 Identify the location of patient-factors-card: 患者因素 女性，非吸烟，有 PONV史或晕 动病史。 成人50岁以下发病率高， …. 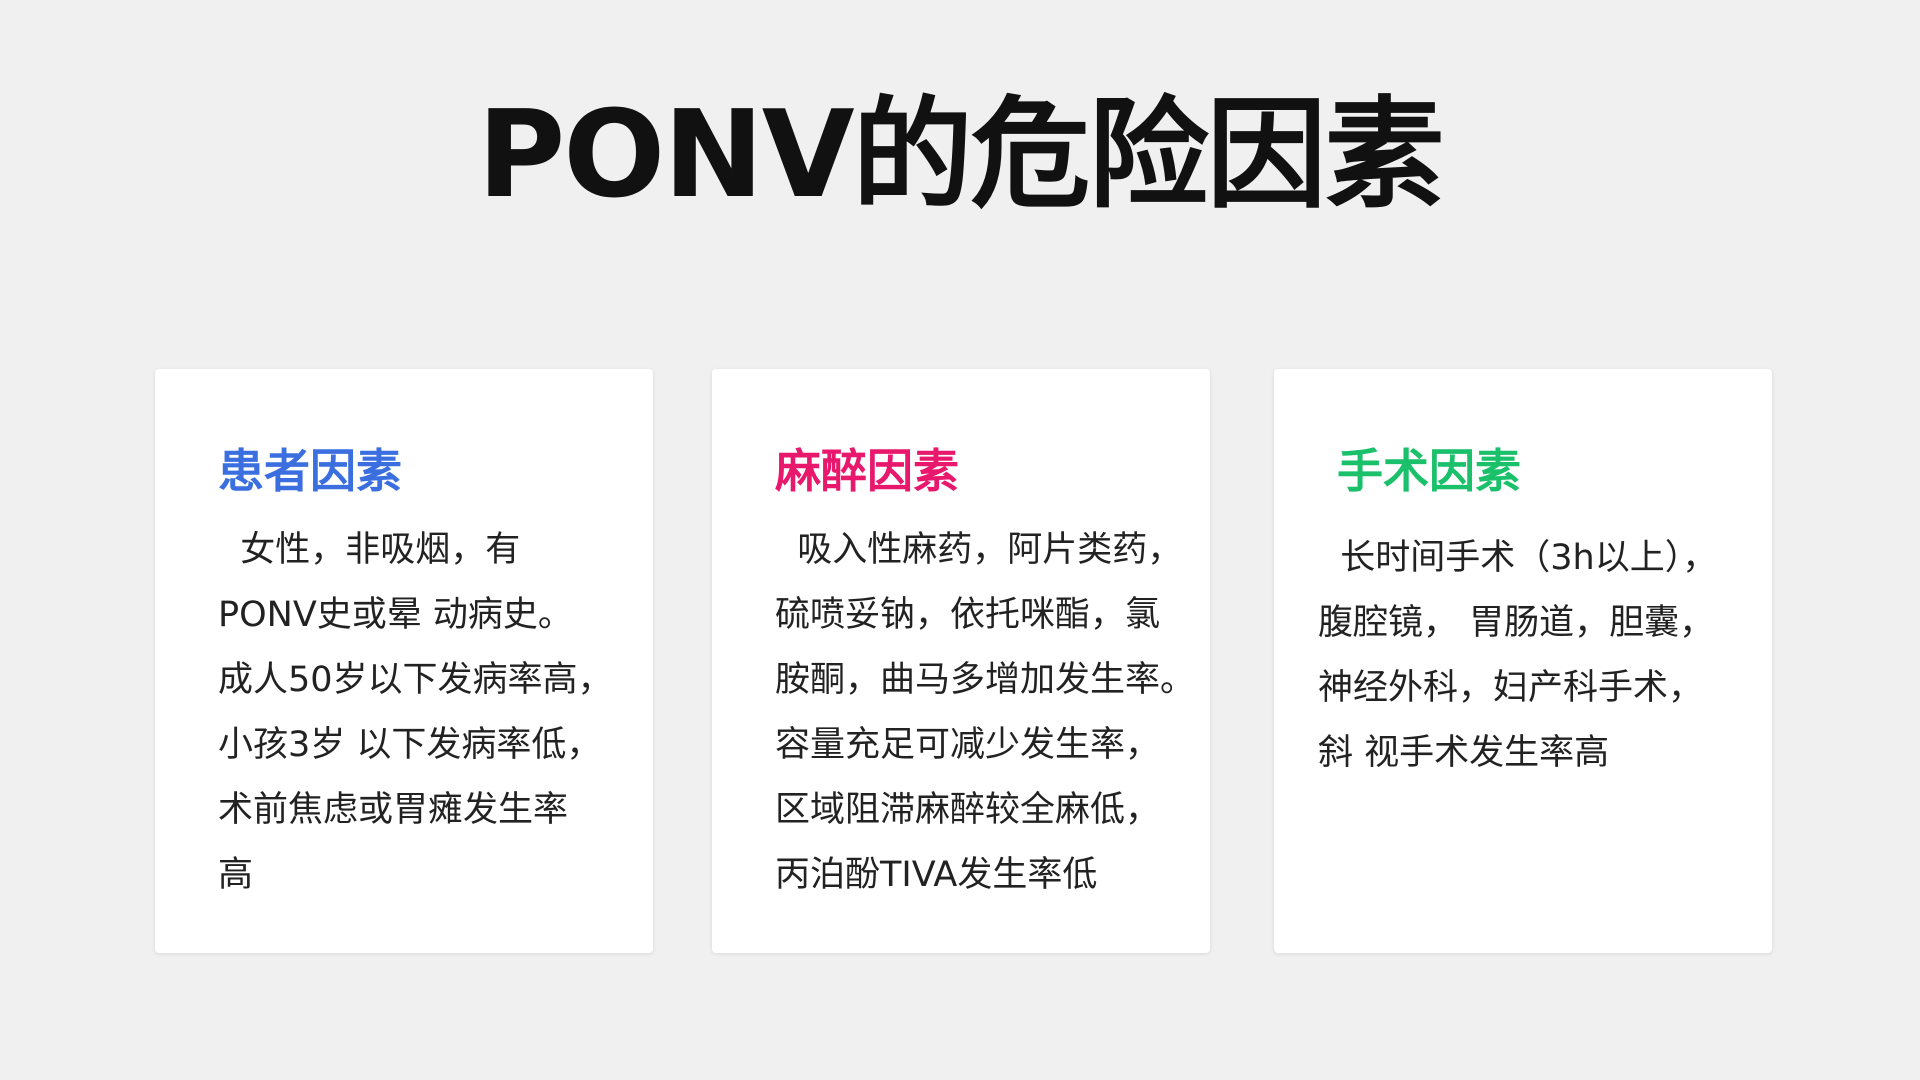
(404, 661).